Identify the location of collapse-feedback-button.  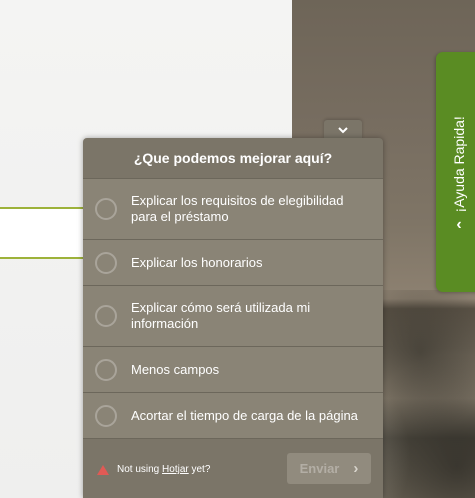
(343, 129).